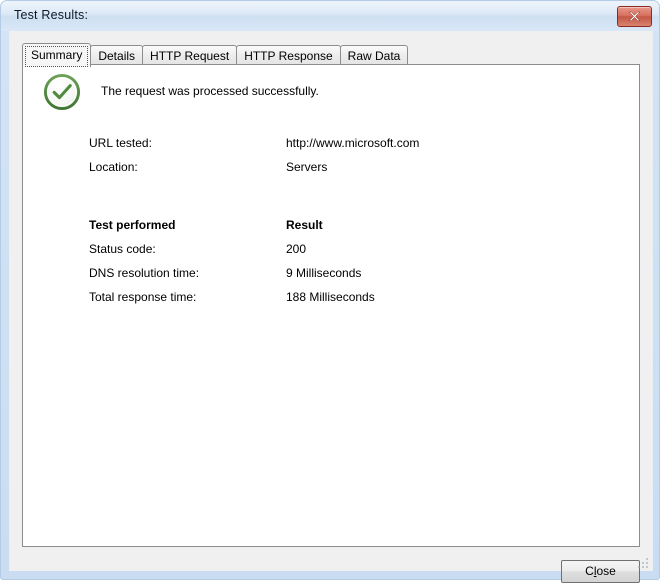 Image resolution: width=660 pixels, height=583 pixels. I want to click on close-button-label-pre: C, so click(589, 571).